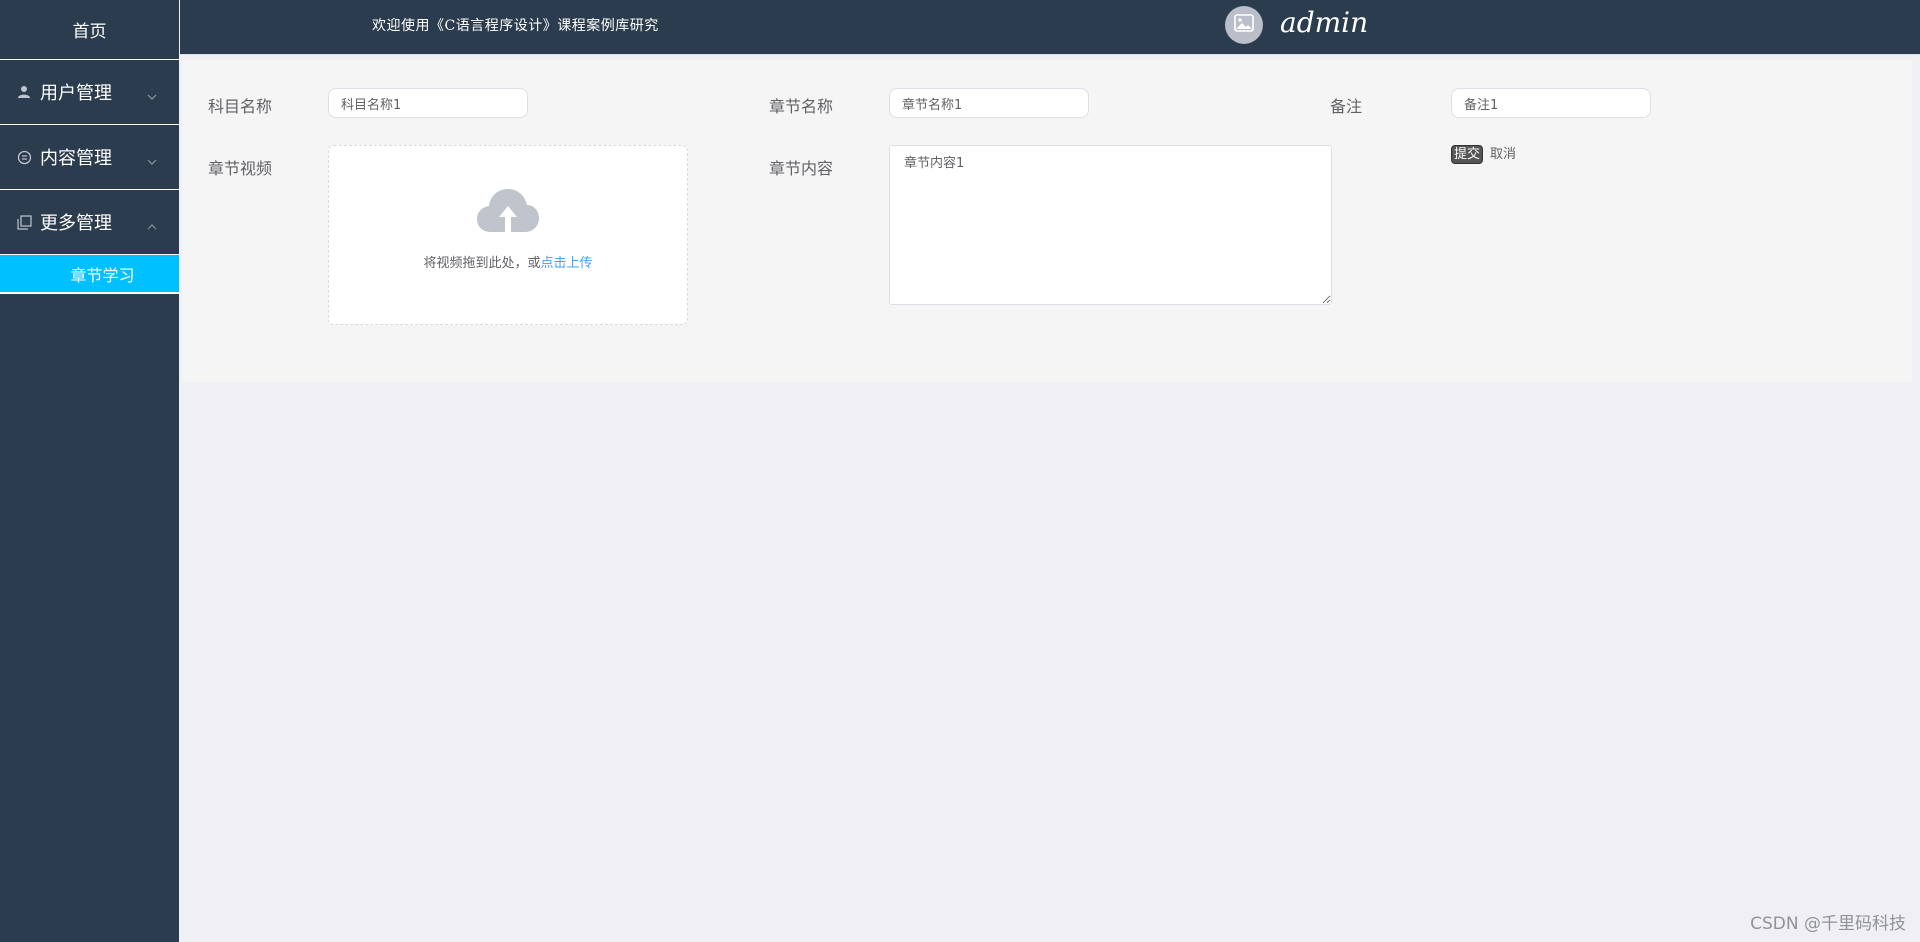 The image size is (1920, 942). I want to click on sidebar-item-chapter-study: 章节学习, so click(89, 274).